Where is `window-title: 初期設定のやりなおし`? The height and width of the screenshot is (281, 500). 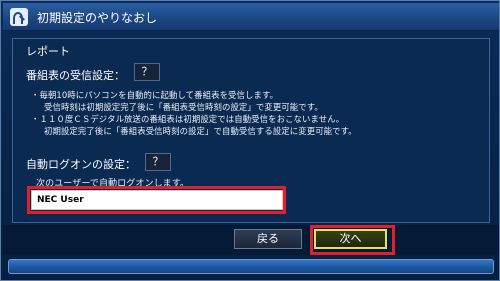
window-title: 初期設定のやりなおし is located at coordinates (97, 18).